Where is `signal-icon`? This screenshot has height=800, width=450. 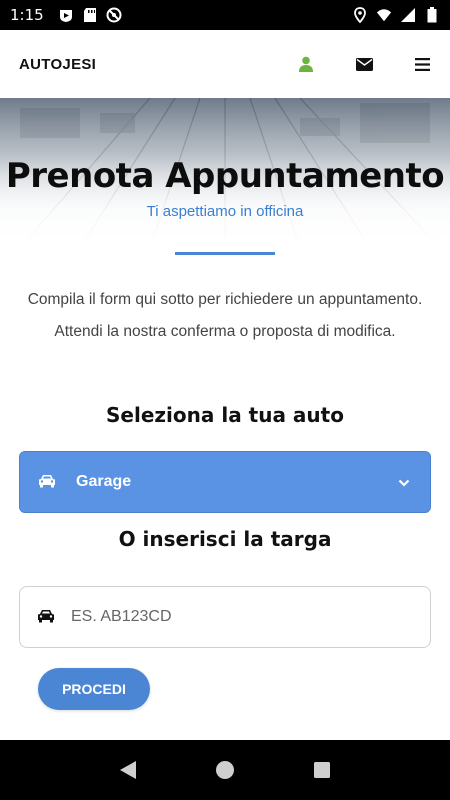
signal-icon is located at coordinates (408, 15).